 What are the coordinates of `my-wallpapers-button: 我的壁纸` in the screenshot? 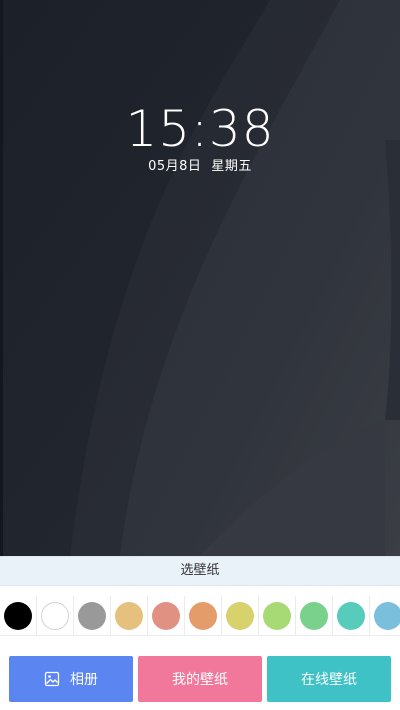 It's located at (200, 679).